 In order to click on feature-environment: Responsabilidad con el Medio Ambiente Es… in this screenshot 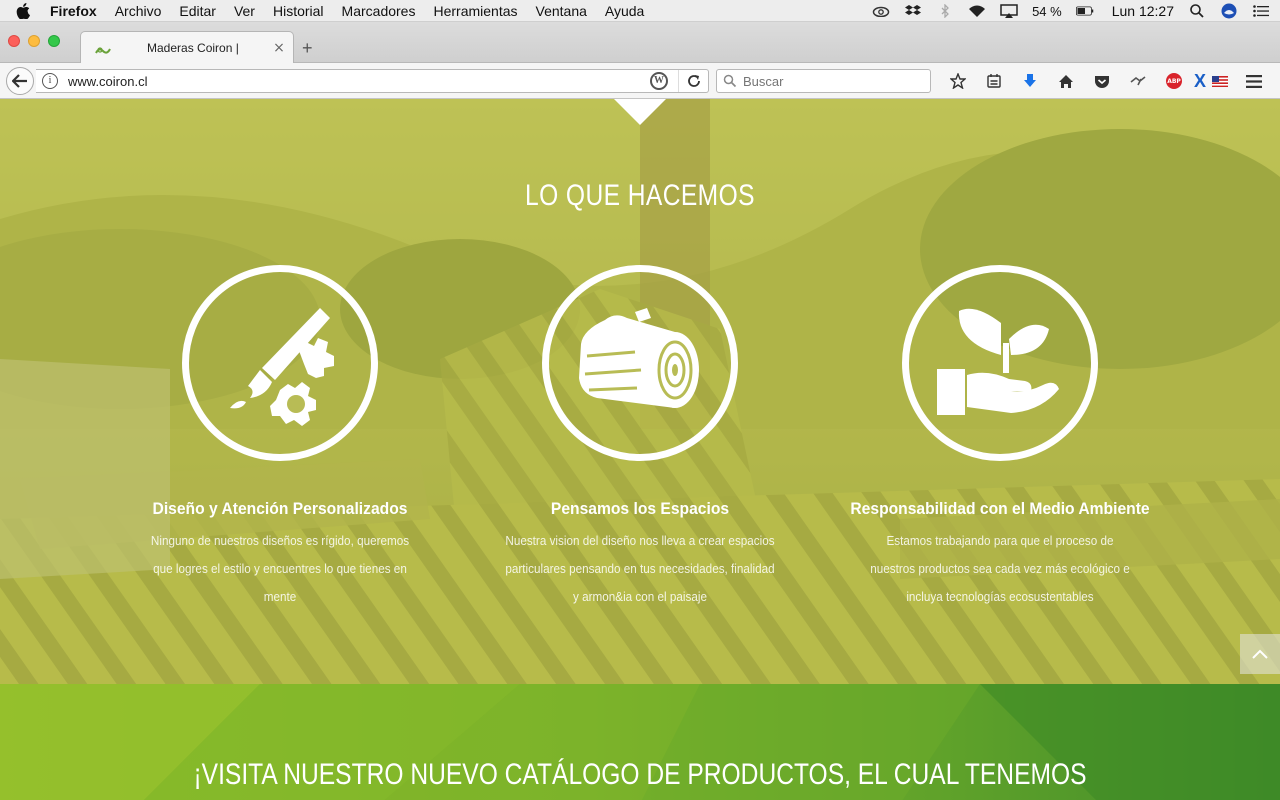, I will do `click(1000, 438)`.